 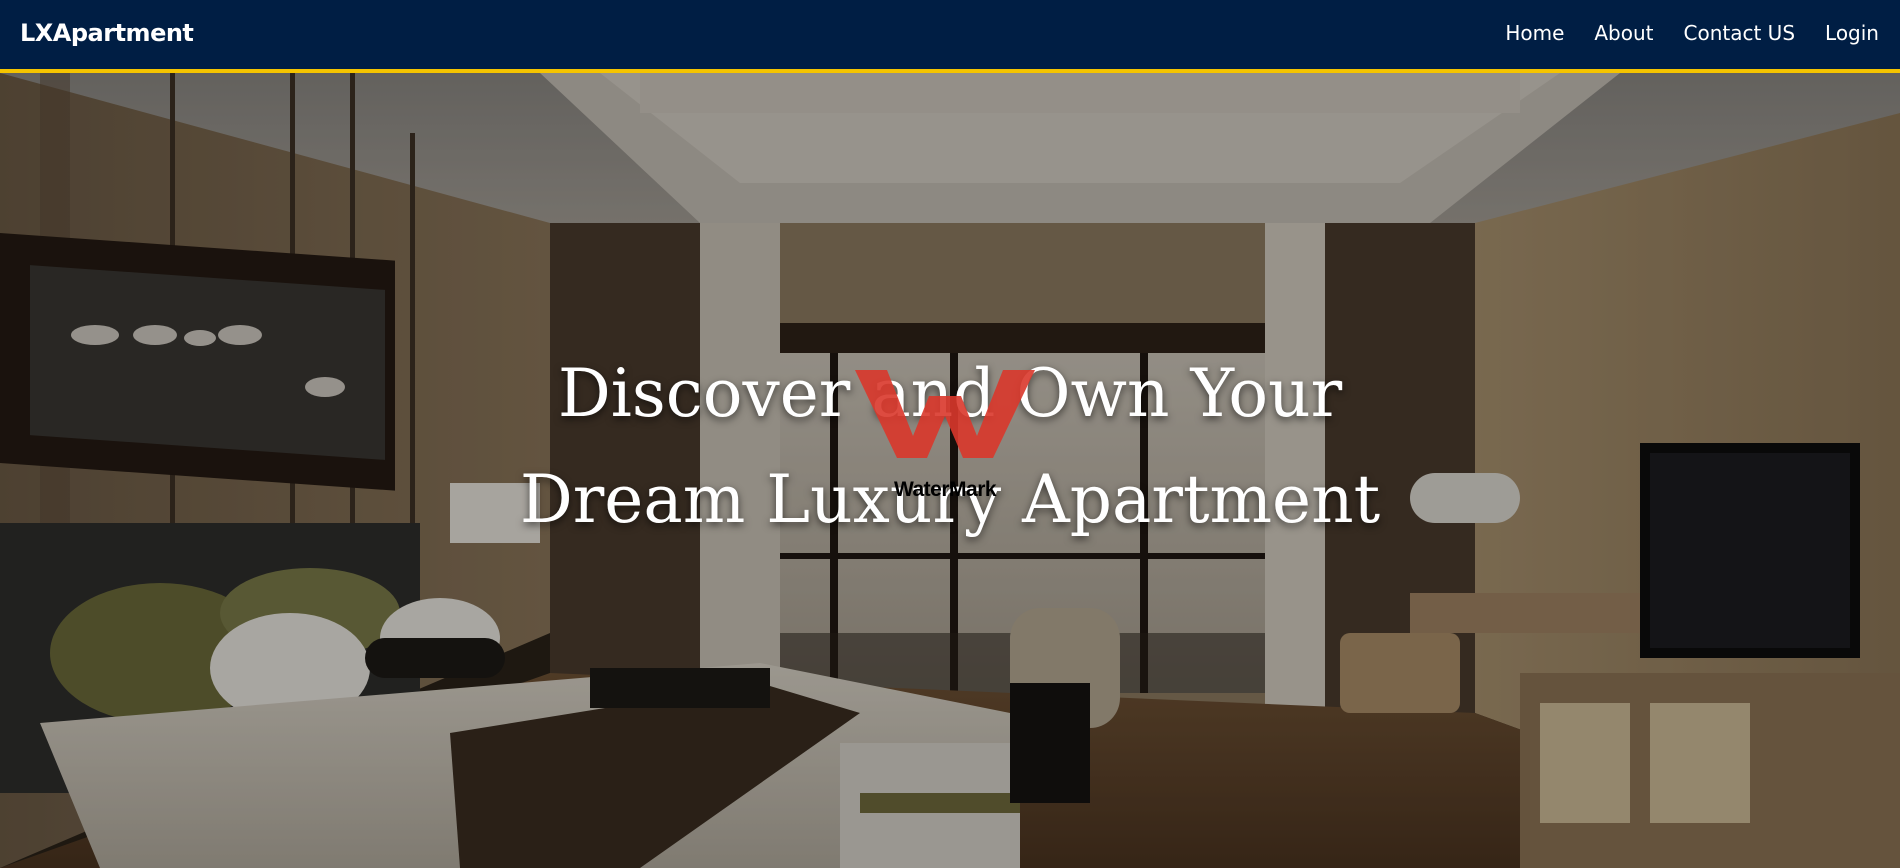 I want to click on brand-logo-link: LXApartment, so click(x=107, y=33).